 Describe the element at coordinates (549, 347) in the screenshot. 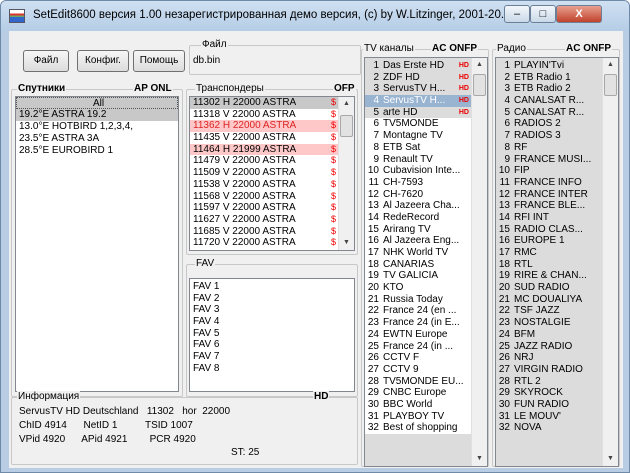

I see `radio-channel-item: 25 JAZZ RADIO` at that location.